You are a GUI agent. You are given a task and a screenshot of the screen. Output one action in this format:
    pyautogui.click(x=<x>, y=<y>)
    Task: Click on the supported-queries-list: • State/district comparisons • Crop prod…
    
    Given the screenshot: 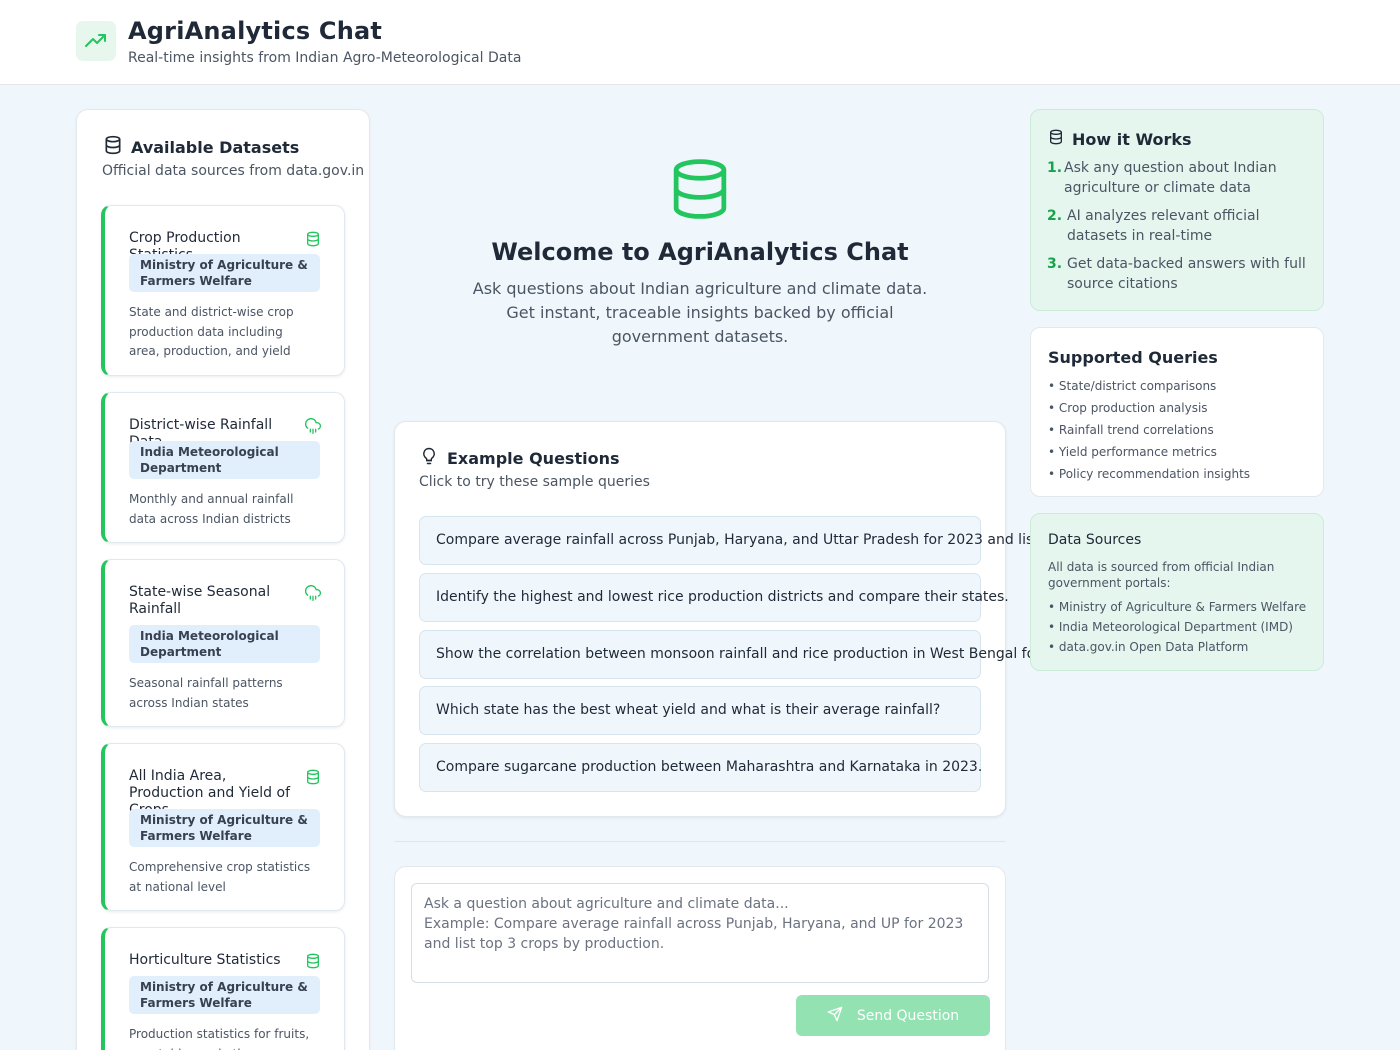 What is the action you would take?
    pyautogui.click(x=1149, y=430)
    